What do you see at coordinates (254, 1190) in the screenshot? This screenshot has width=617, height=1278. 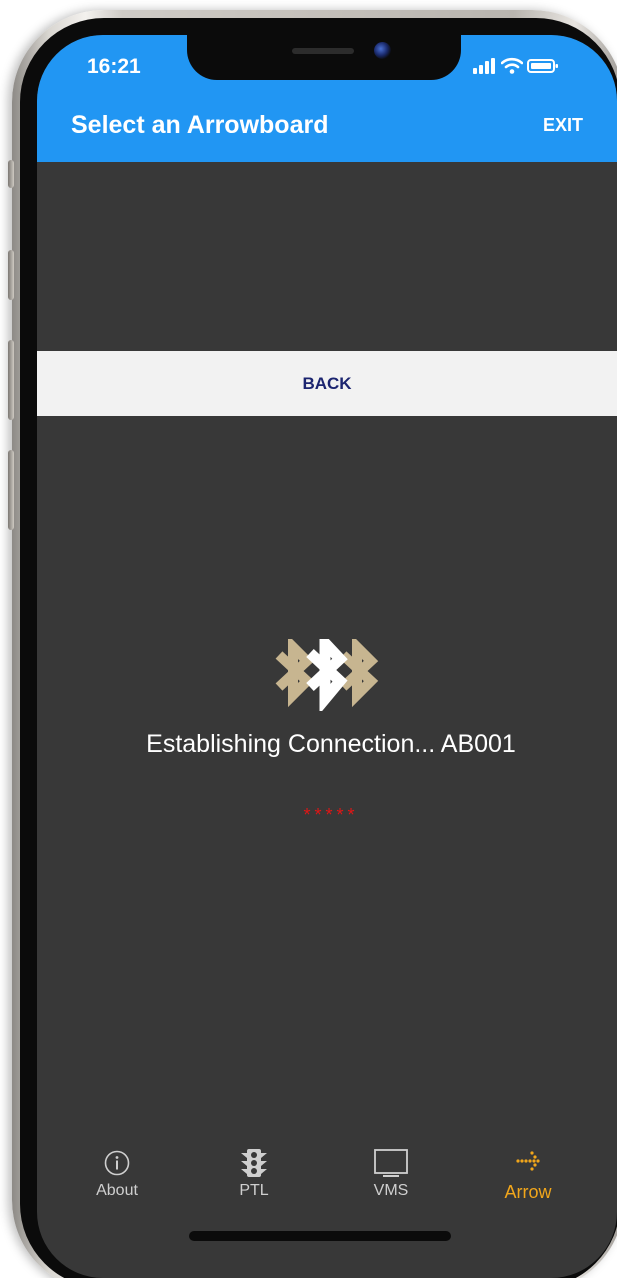 I see `tab-ptl-label: PTL` at bounding box center [254, 1190].